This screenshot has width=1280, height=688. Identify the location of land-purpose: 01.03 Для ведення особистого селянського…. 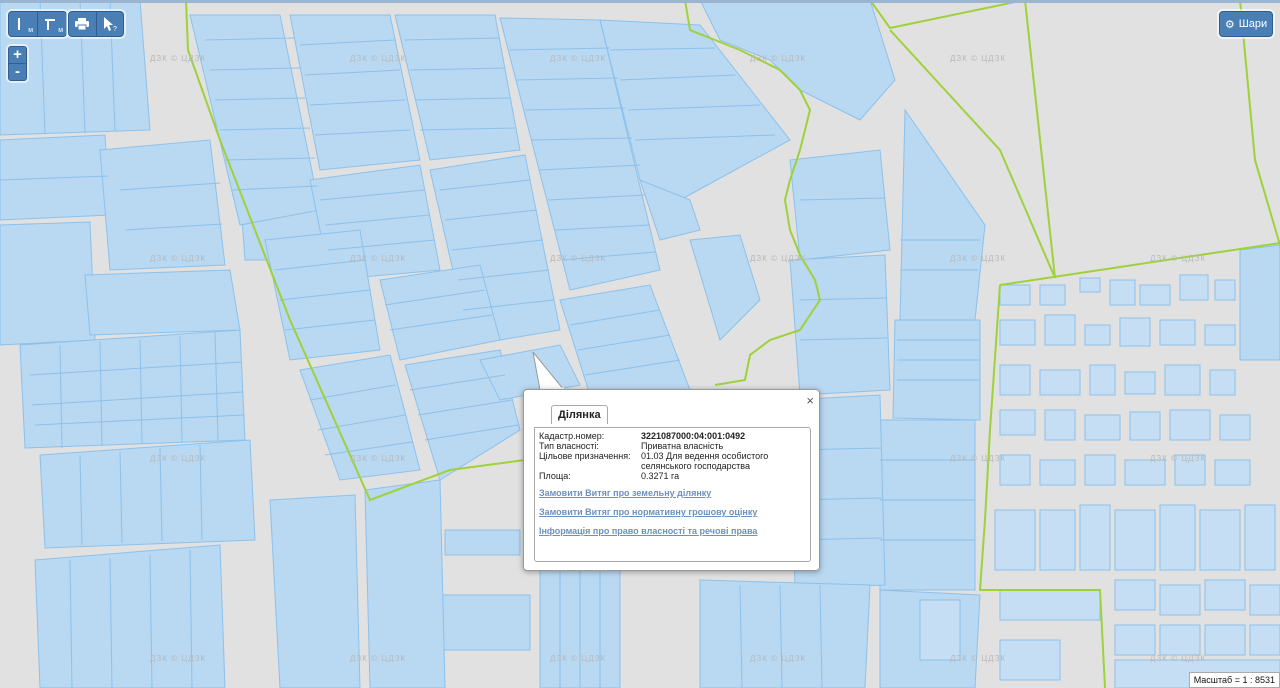
(705, 461).